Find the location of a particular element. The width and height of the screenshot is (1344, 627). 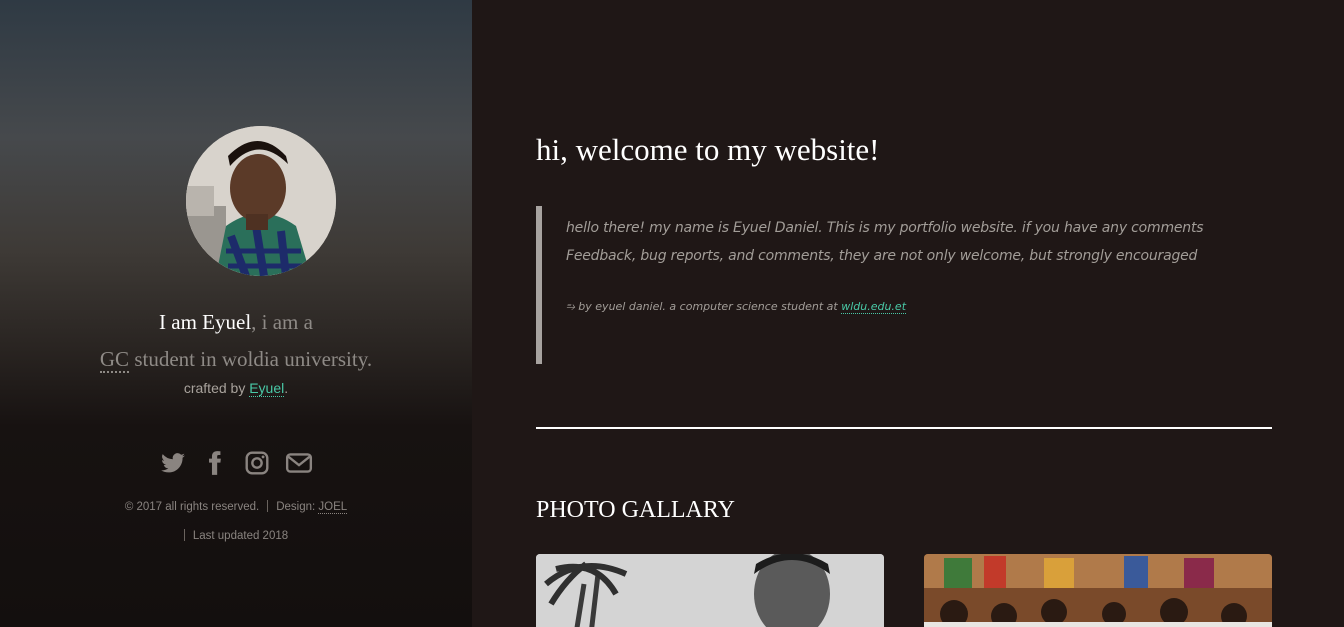

footer-meta: © 2017 all rights reserved. Design: JOEL is located at coordinates (236, 507).